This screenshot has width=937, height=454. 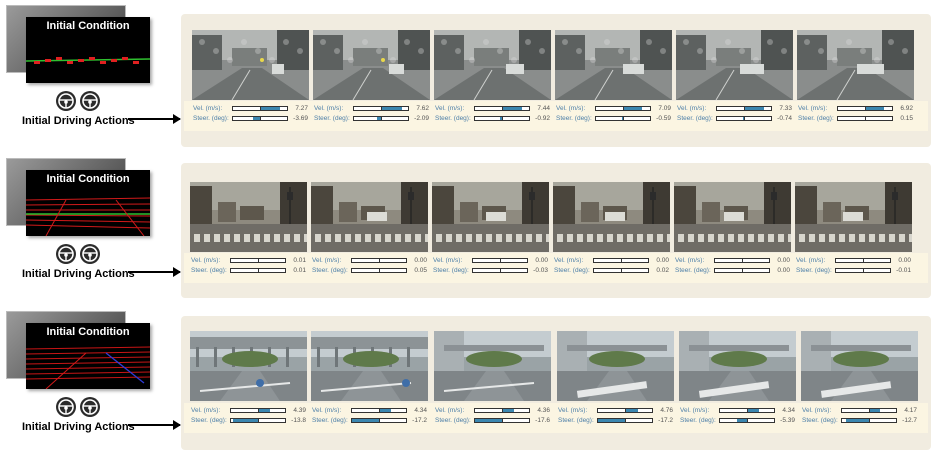 What do you see at coordinates (666, 410) in the screenshot?
I see `velocity-value: 4.76` at bounding box center [666, 410].